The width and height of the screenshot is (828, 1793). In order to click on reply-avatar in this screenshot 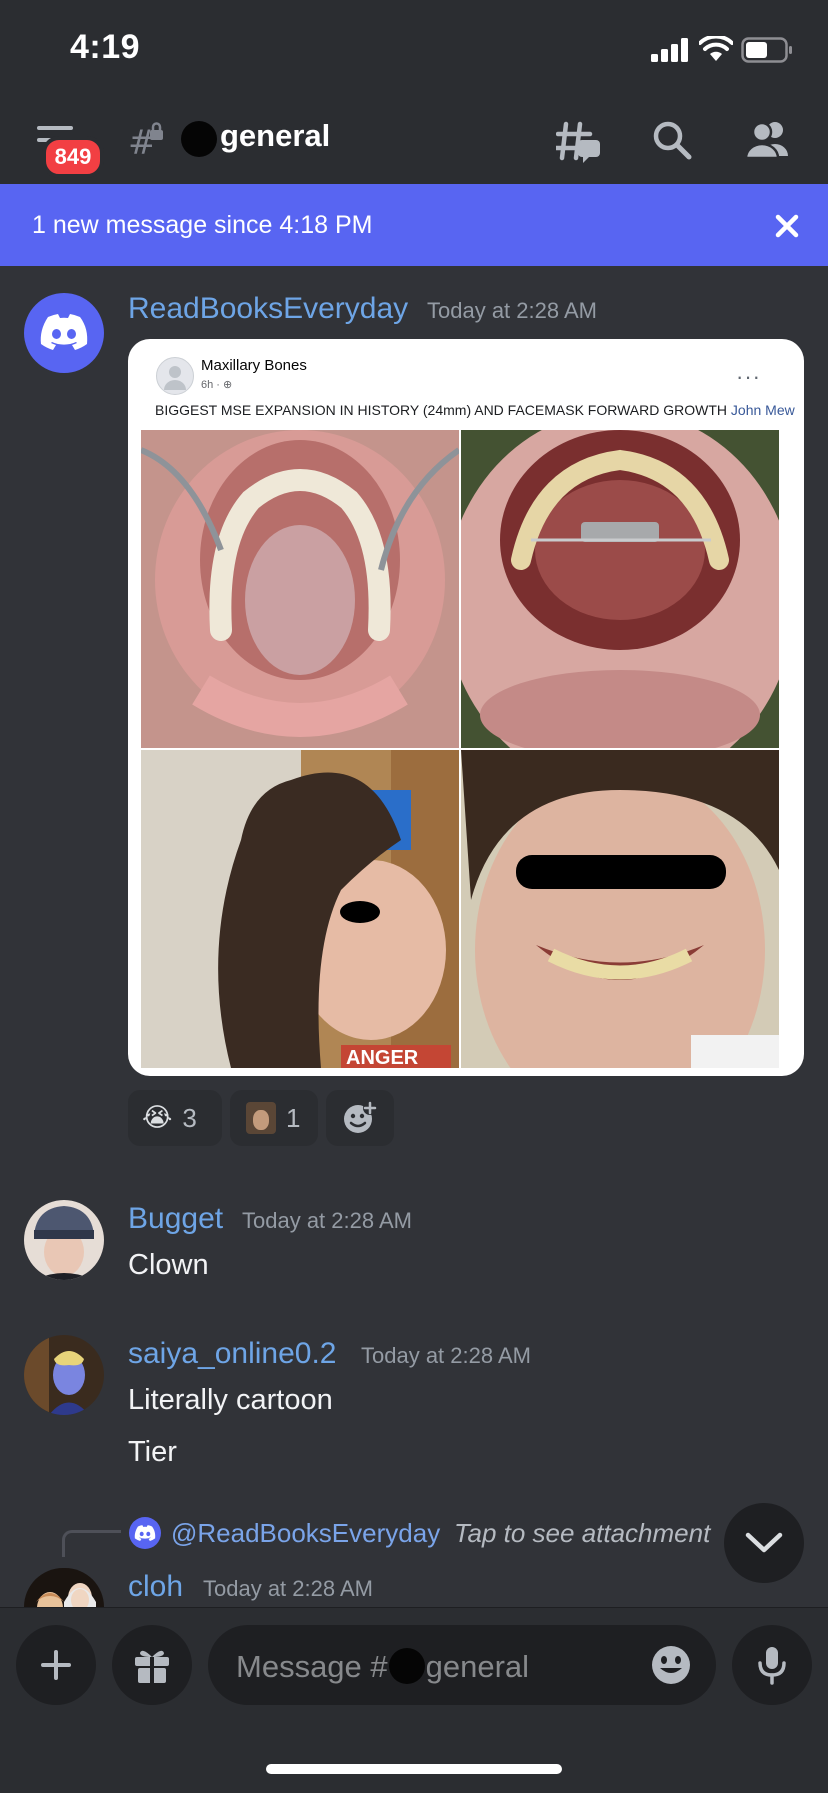, I will do `click(145, 1533)`.